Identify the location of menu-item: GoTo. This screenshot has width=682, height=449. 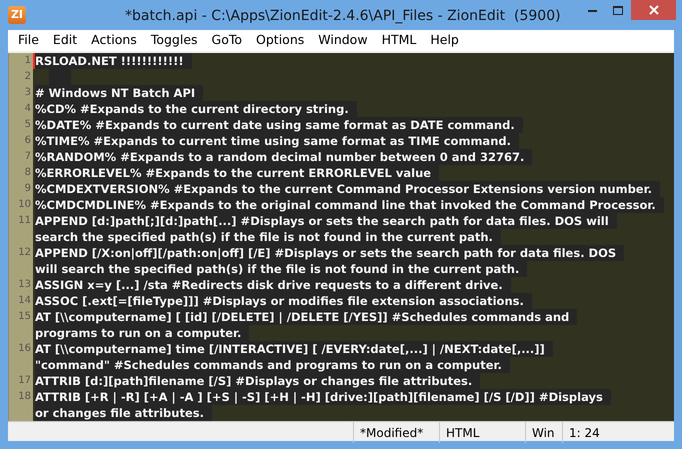
(227, 40).